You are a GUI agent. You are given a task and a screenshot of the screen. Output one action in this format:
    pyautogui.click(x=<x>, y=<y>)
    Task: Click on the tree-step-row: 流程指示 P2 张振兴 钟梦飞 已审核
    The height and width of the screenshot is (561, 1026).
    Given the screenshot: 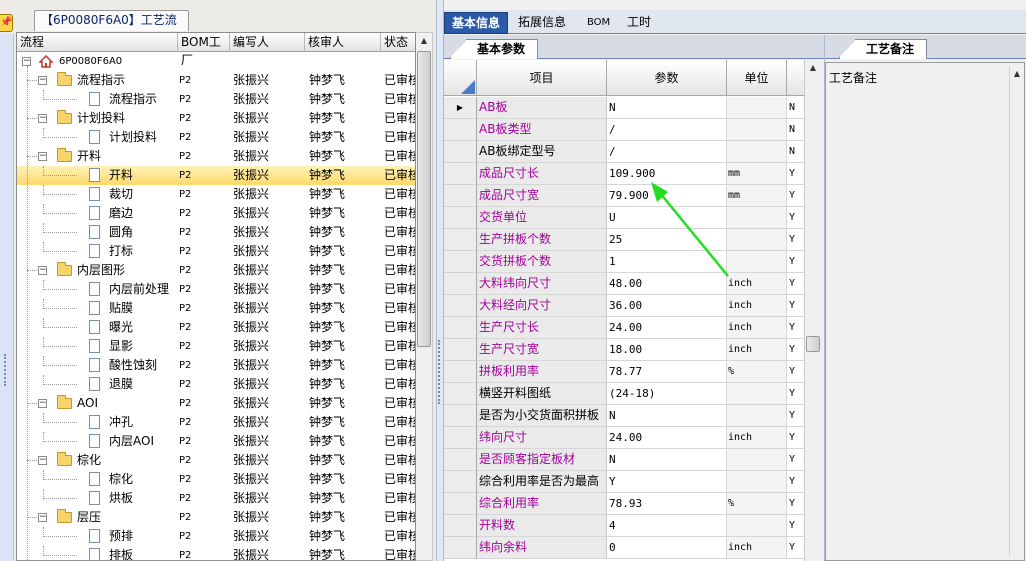 What is the action you would take?
    pyautogui.click(x=216, y=99)
    